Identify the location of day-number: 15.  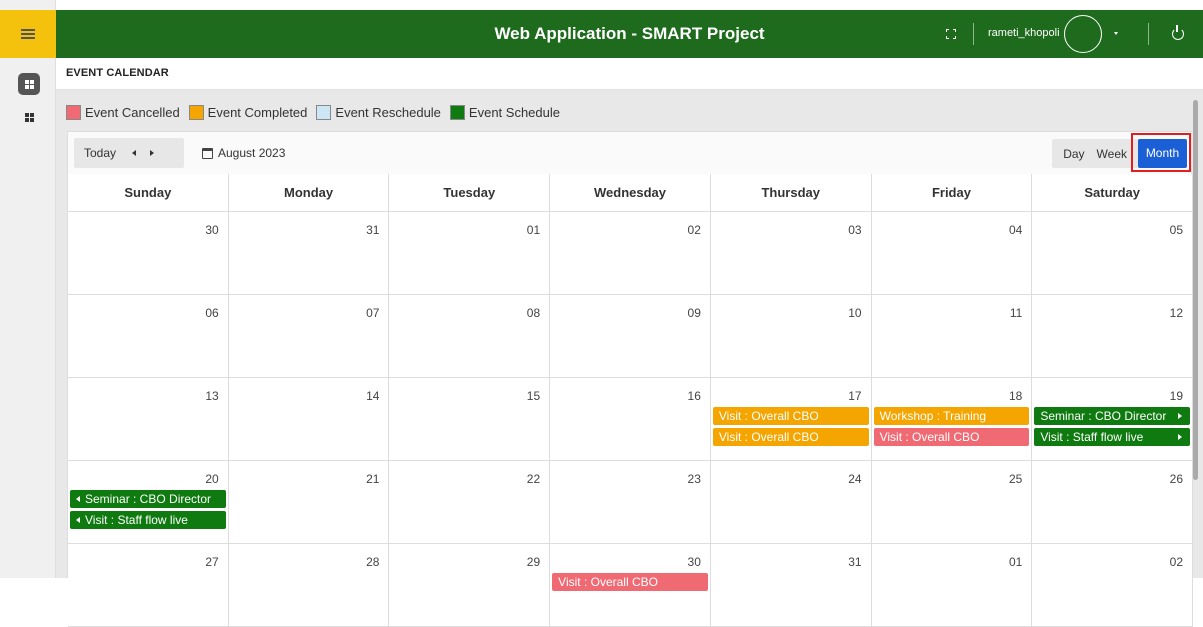
(533, 396).